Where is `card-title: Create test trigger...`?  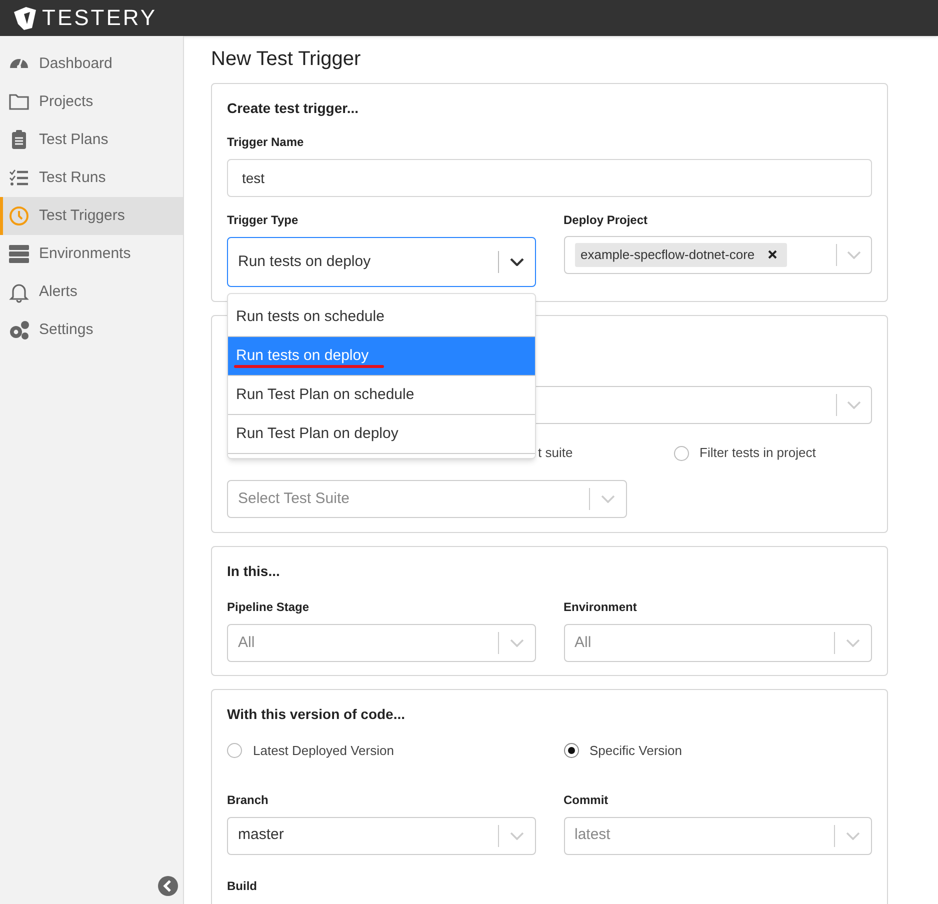
card-title: Create test trigger... is located at coordinates (293, 108).